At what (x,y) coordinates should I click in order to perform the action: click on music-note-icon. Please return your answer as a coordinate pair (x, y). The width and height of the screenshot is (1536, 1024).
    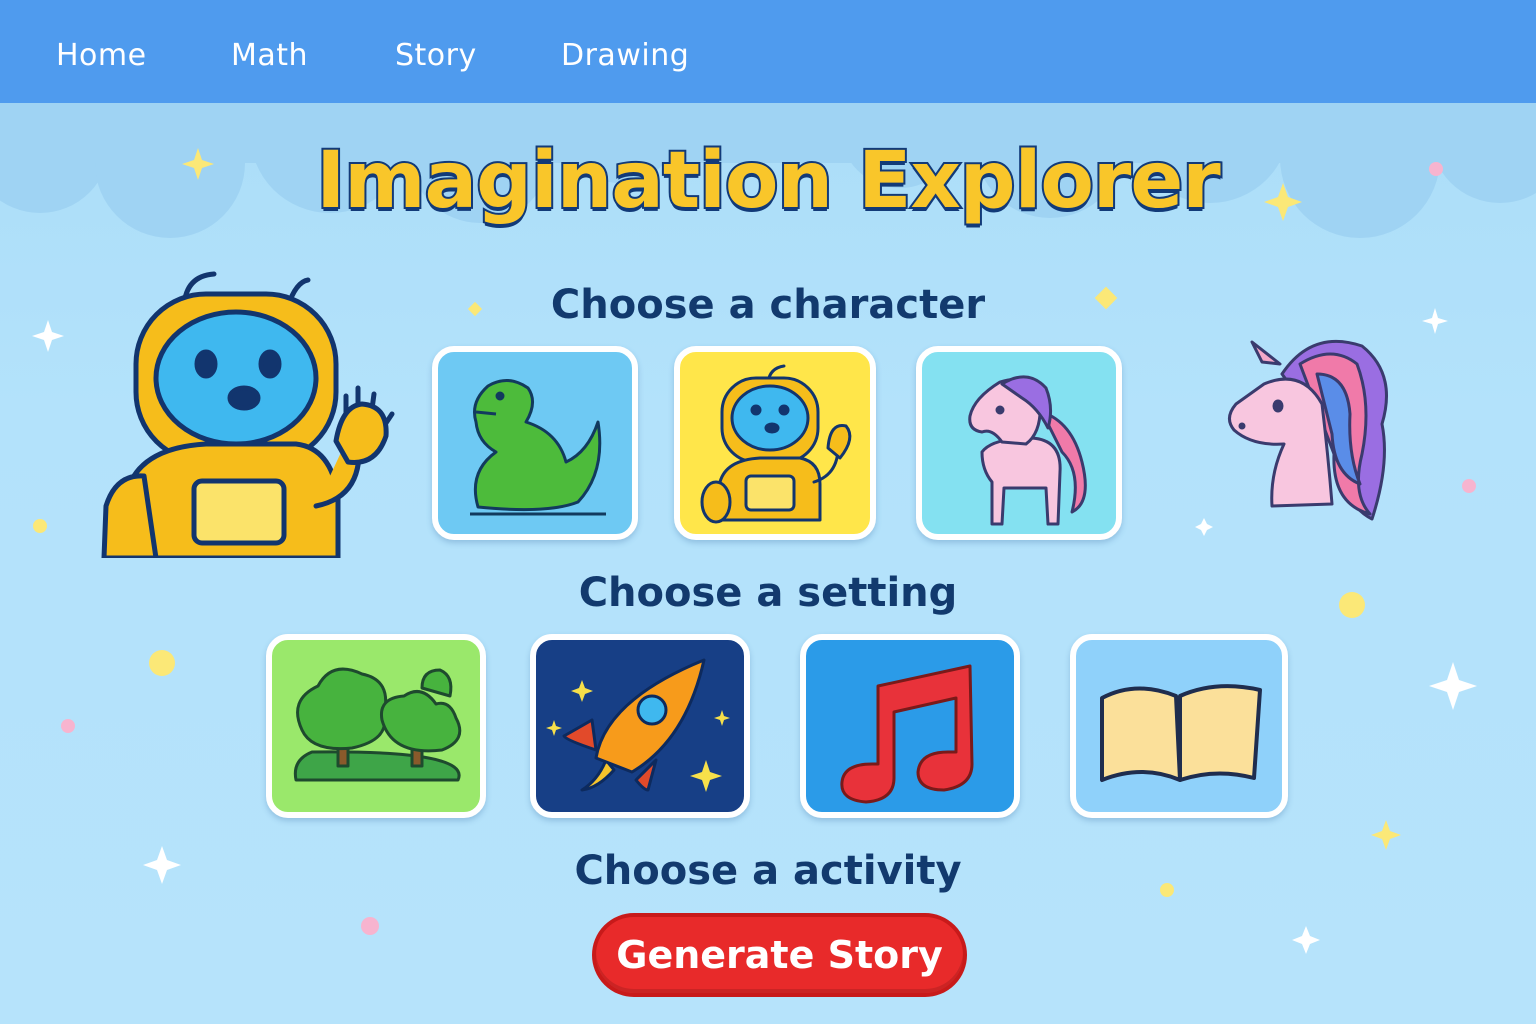
    Looking at the image, I should click on (907, 734).